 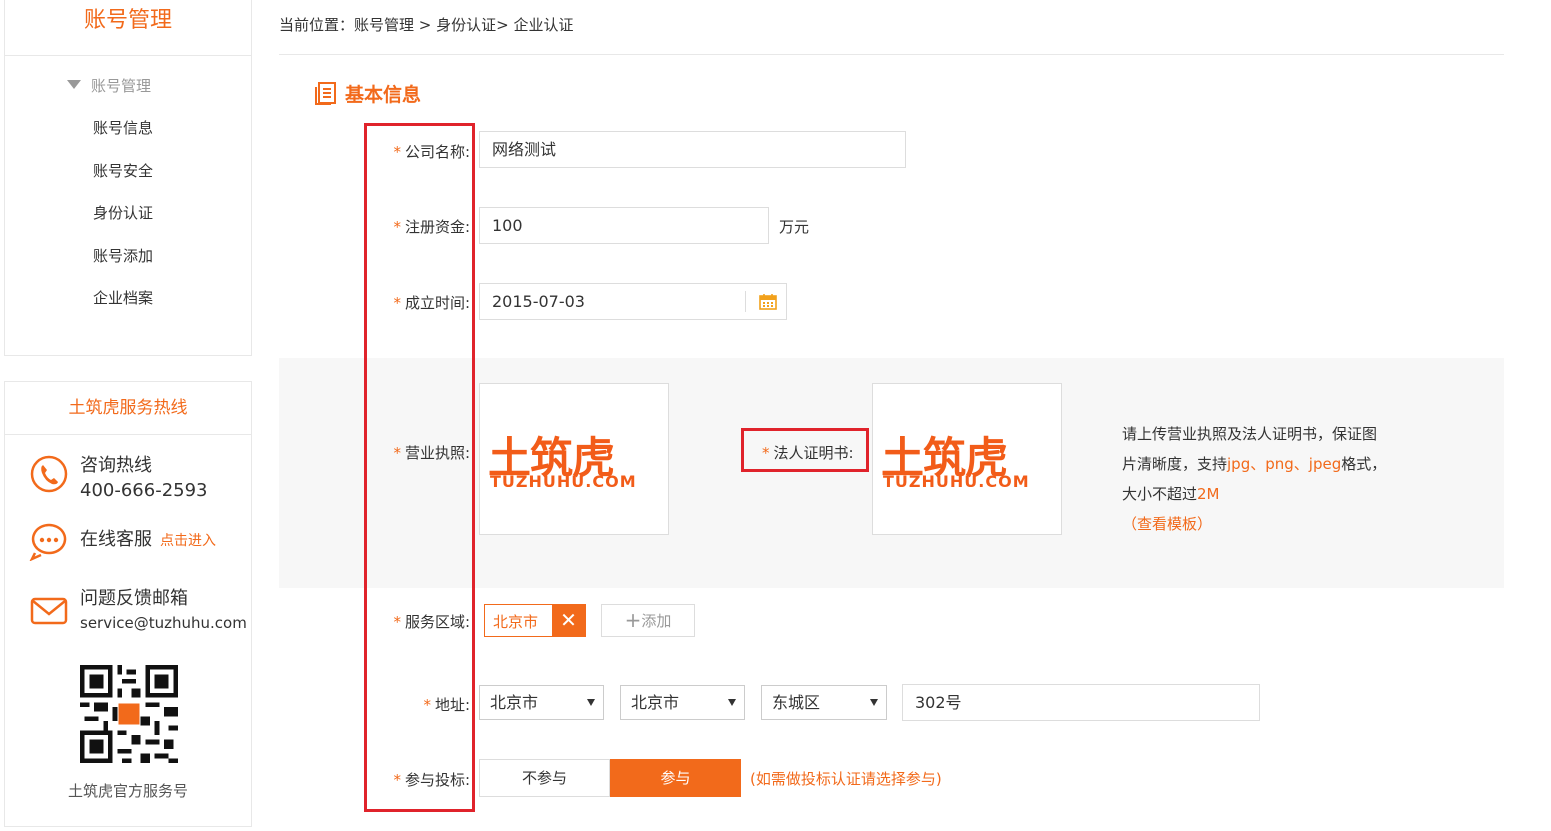 What do you see at coordinates (383, 95) in the screenshot?
I see `section-title-text: 基本信息` at bounding box center [383, 95].